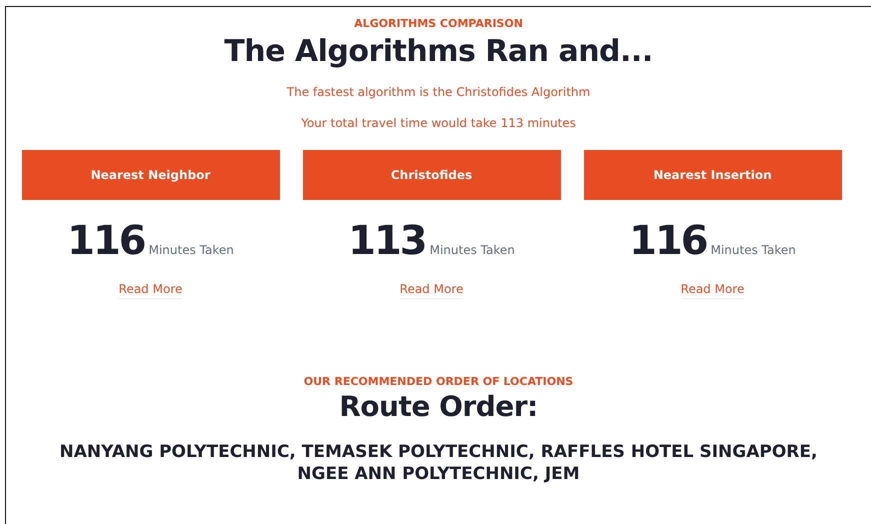  I want to click on route-order-text: NANYANG POLYTECHNIC, TEMASEK POLYTECHNIC, RAFFLES HOTEL SINGAPORE, NGEE ANN POLYTECHNIC, JEM, so click(438, 463).